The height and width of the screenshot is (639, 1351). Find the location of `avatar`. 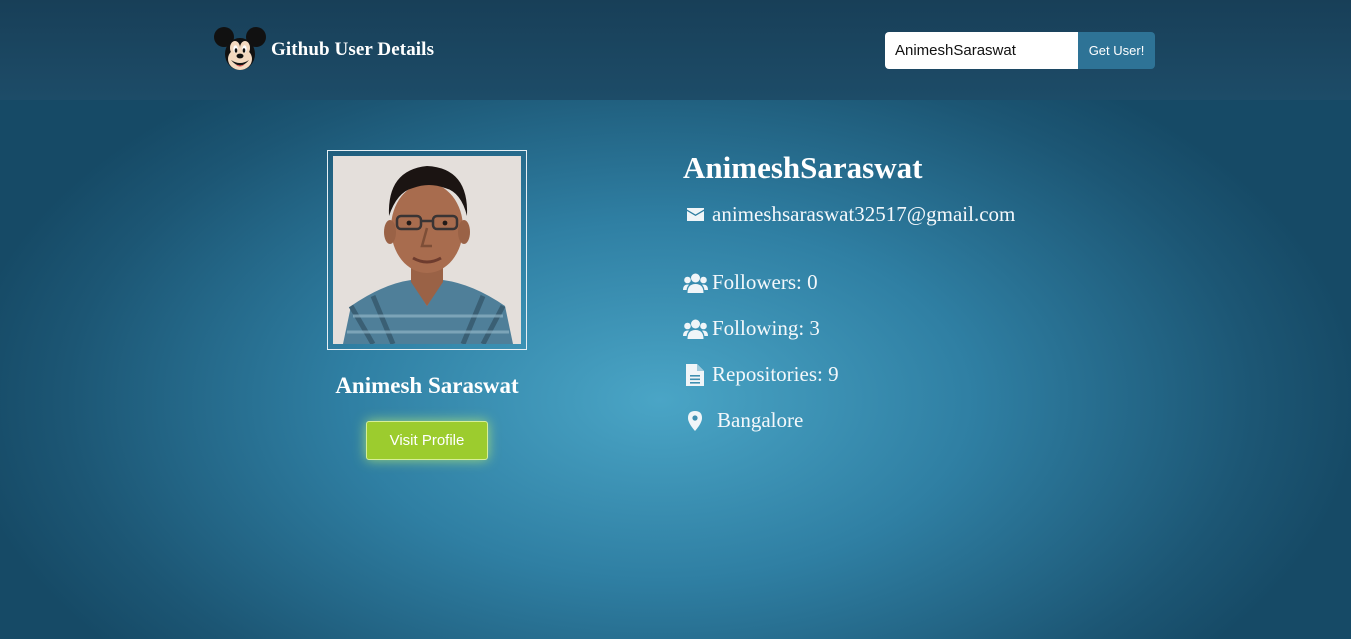

avatar is located at coordinates (427, 250).